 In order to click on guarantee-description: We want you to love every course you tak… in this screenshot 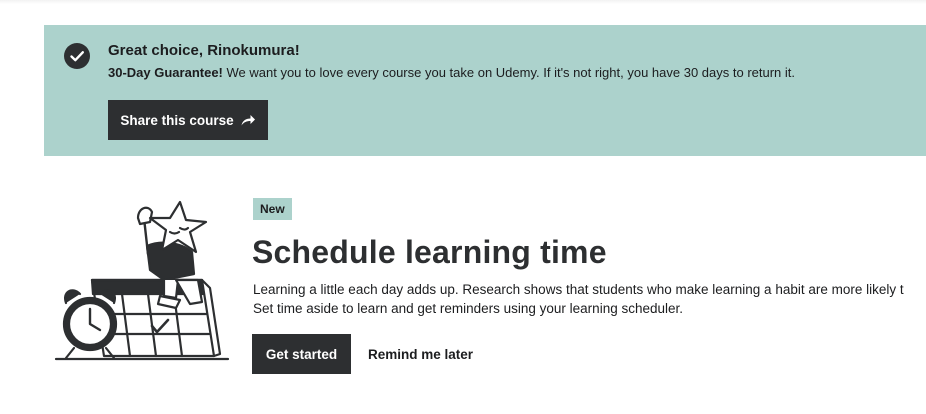, I will do `click(509, 72)`.